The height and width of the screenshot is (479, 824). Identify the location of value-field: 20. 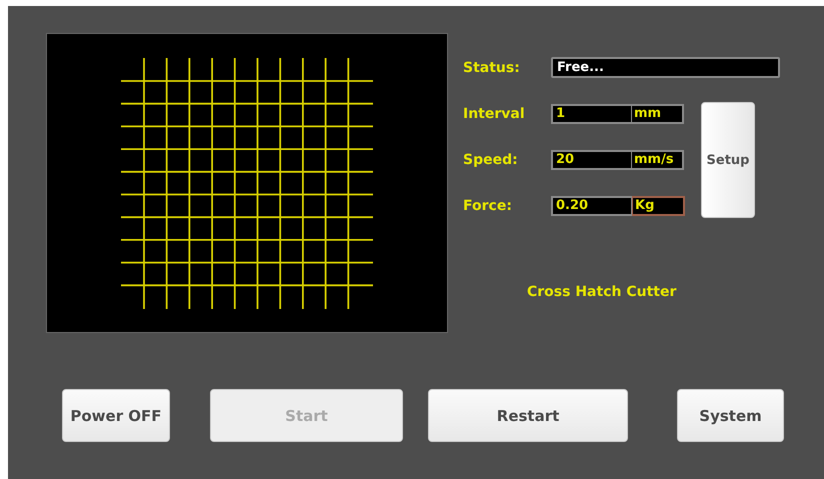
(591, 160).